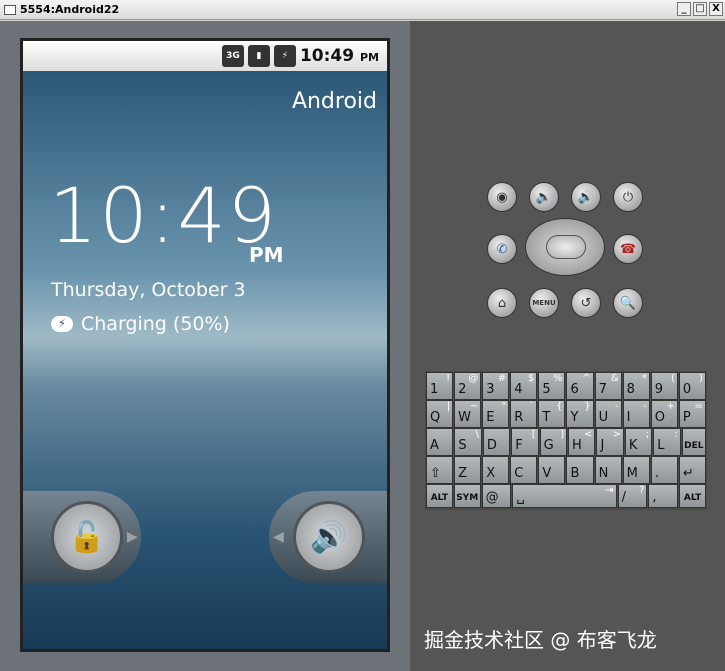  Describe the element at coordinates (467, 496) in the screenshot. I see `key-sym: SYM` at that location.